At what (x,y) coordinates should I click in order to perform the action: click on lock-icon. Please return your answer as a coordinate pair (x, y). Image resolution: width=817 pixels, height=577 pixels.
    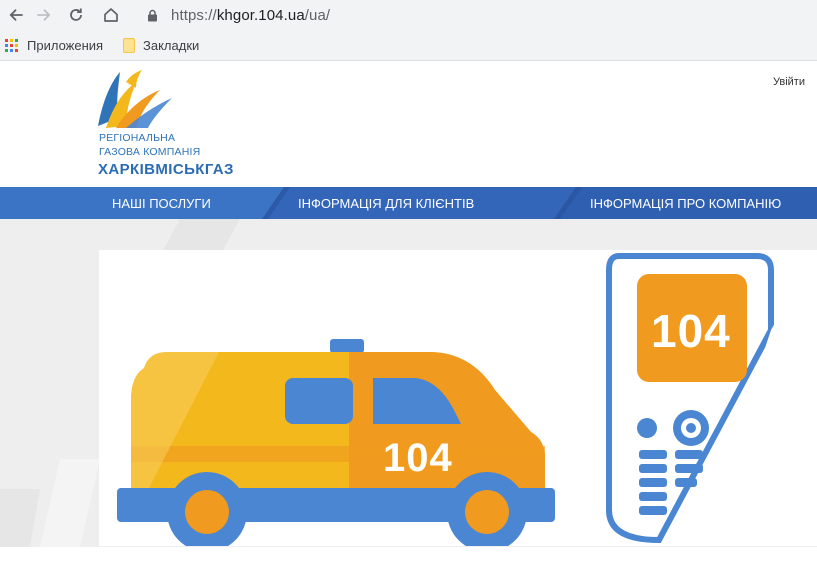
    Looking at the image, I should click on (152, 18).